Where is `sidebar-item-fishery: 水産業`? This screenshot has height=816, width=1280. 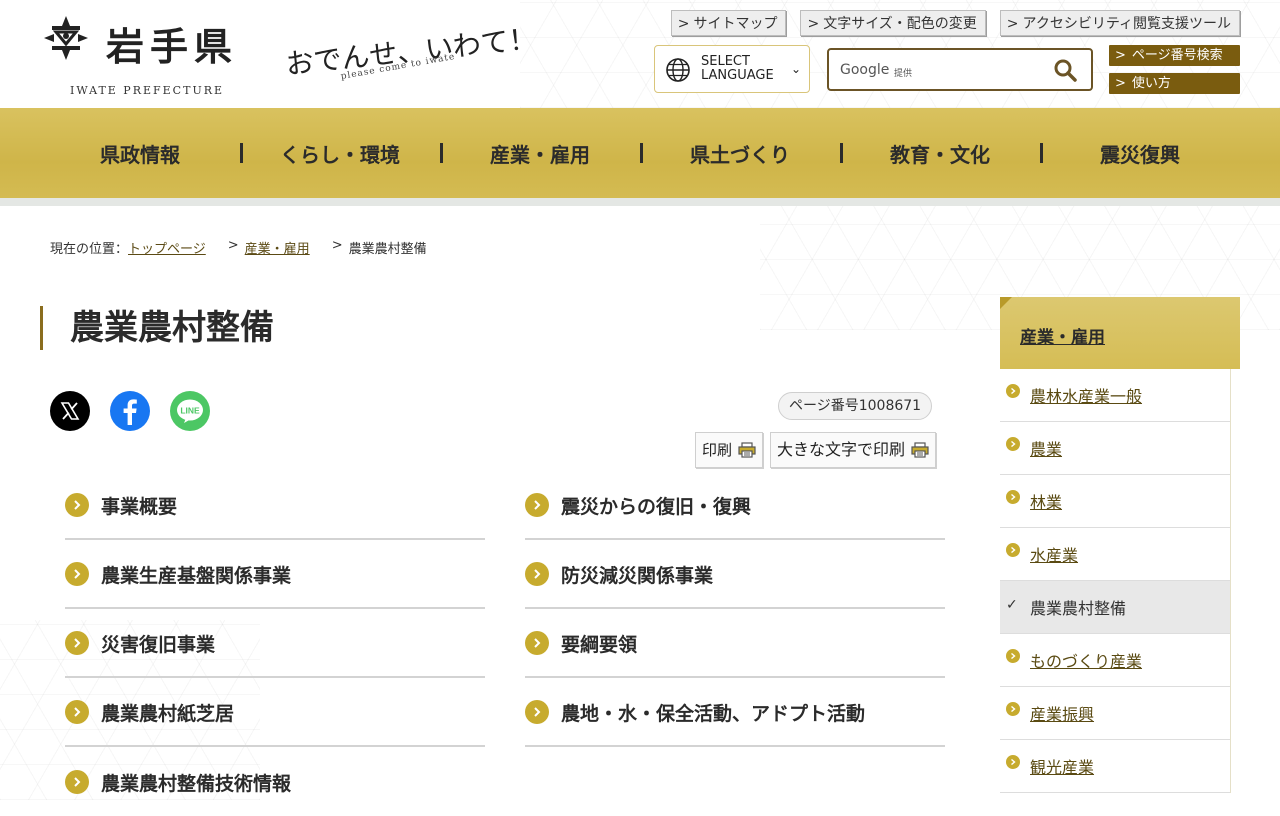 sidebar-item-fishery: 水産業 is located at coordinates (1115, 554).